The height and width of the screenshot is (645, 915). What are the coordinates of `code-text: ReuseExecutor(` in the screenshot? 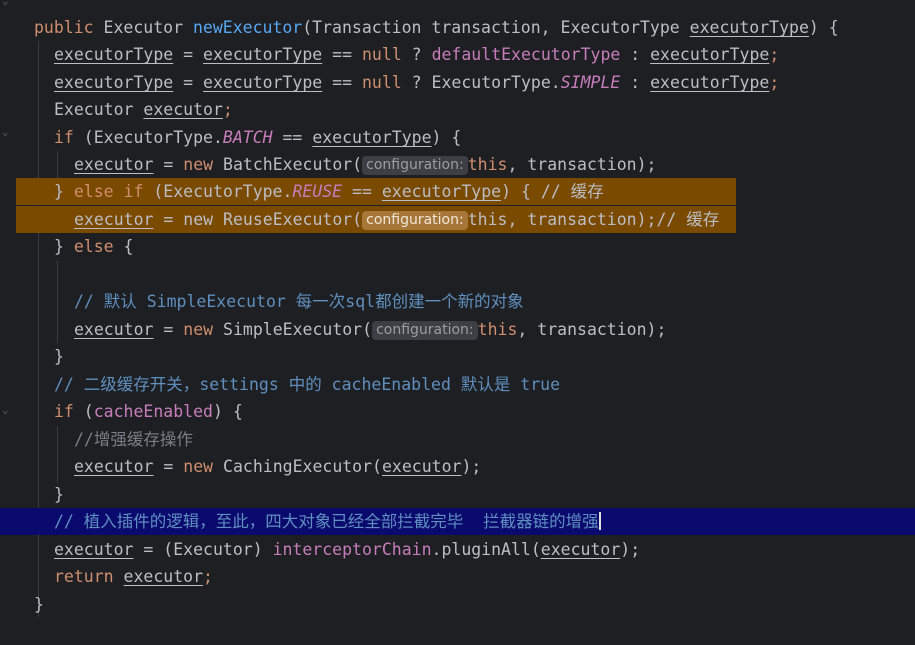 It's located at (288, 219).